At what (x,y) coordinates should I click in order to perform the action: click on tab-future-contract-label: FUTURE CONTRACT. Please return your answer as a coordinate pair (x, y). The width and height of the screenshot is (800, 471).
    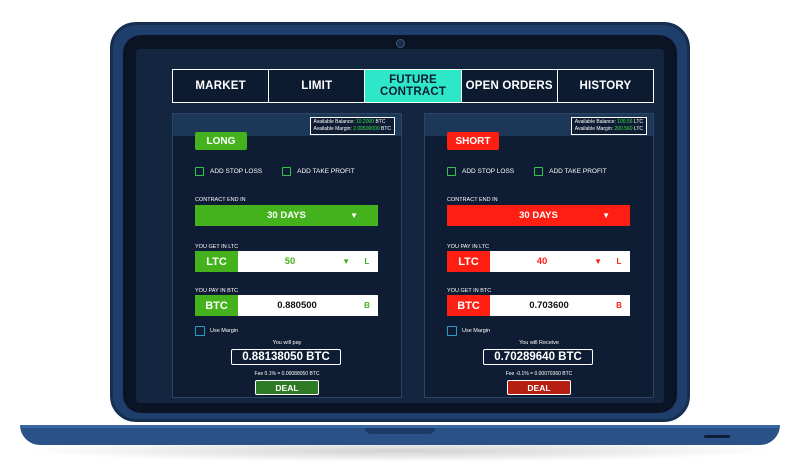
    Looking at the image, I should click on (413, 86).